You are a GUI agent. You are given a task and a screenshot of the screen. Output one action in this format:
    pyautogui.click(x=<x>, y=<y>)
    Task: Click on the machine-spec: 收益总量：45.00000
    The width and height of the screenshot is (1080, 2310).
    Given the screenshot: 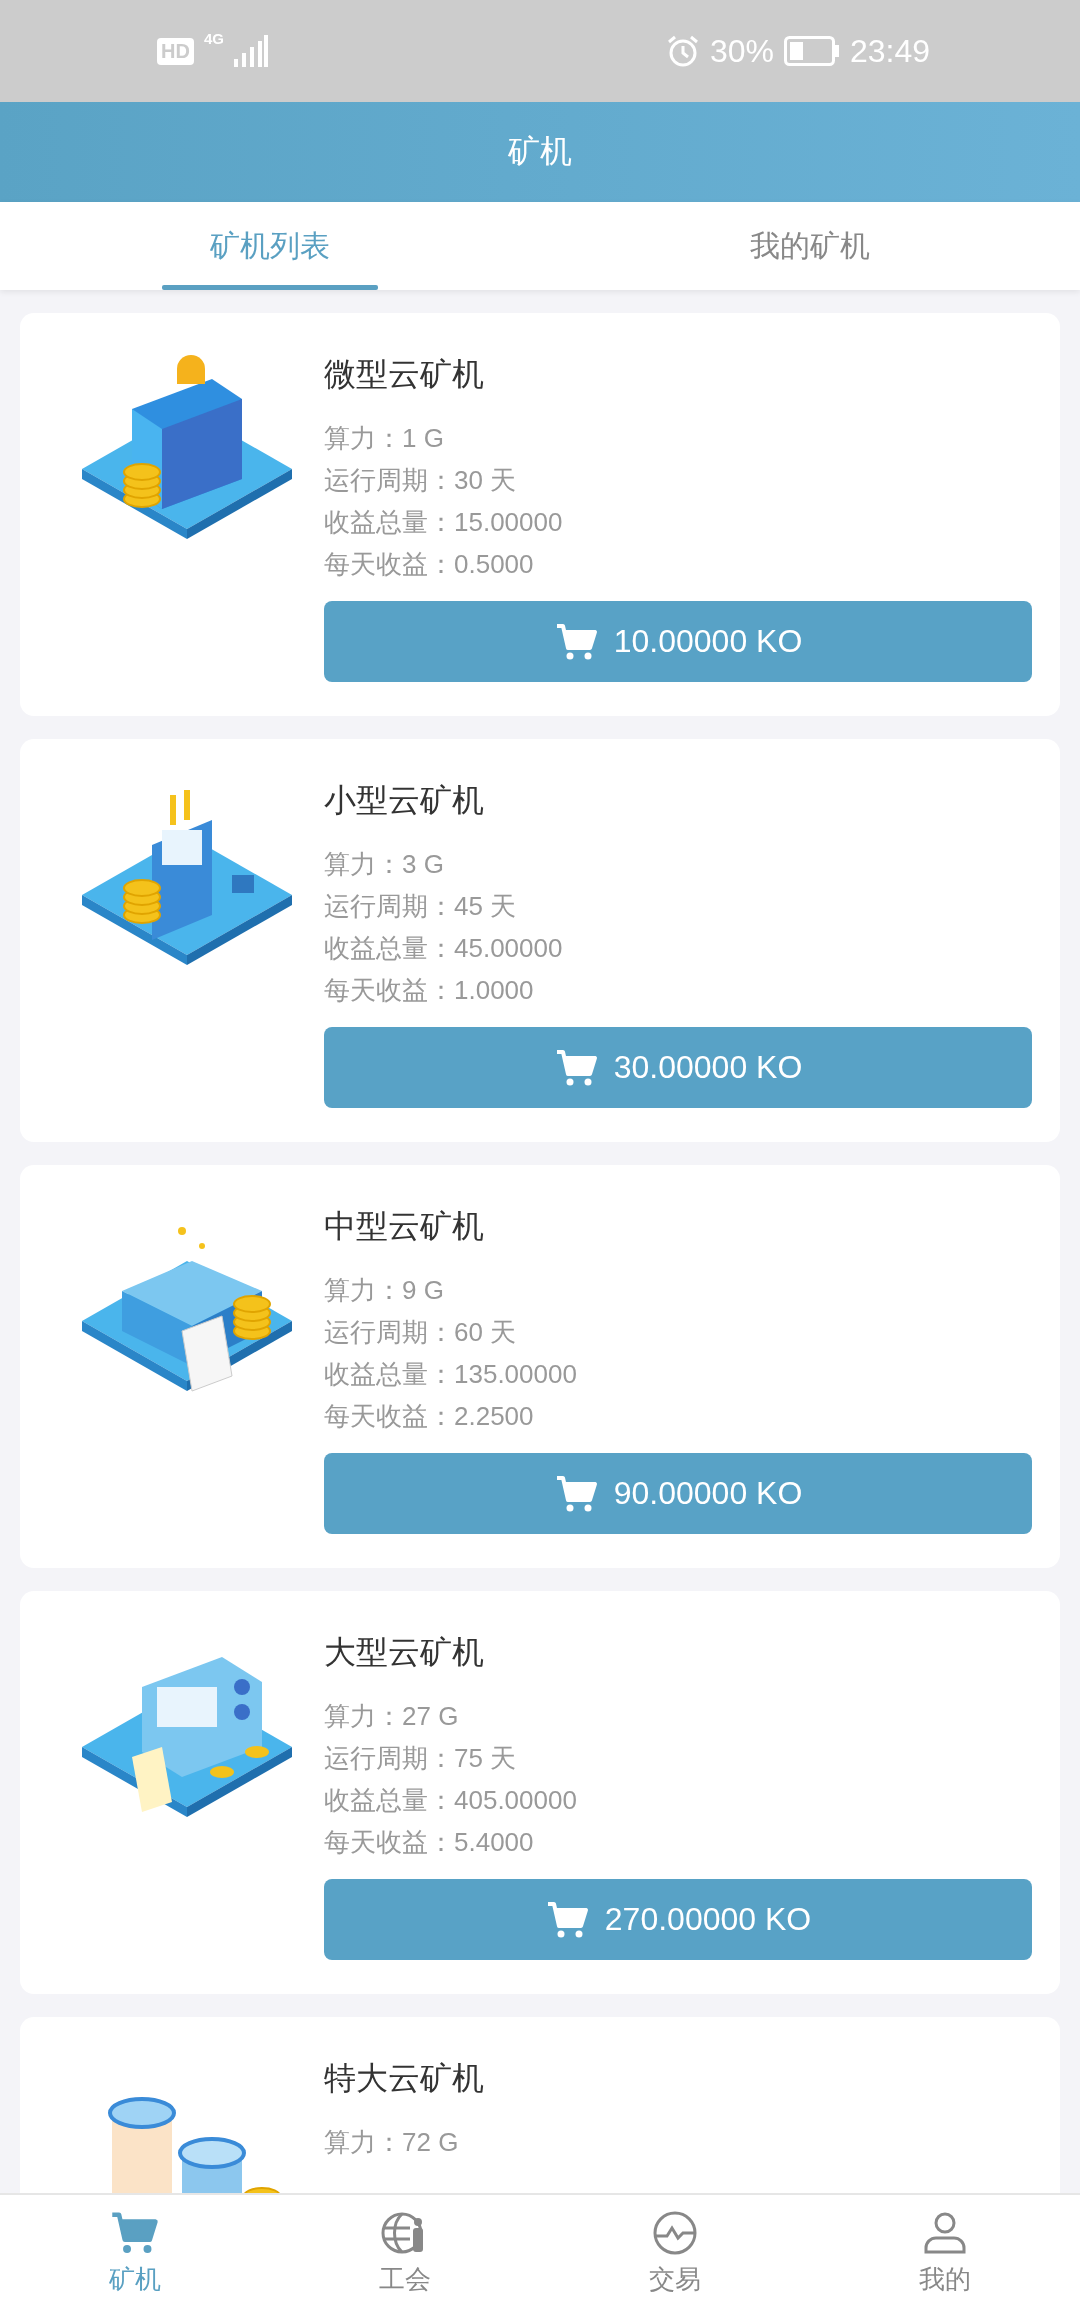 What is the action you would take?
    pyautogui.click(x=444, y=948)
    